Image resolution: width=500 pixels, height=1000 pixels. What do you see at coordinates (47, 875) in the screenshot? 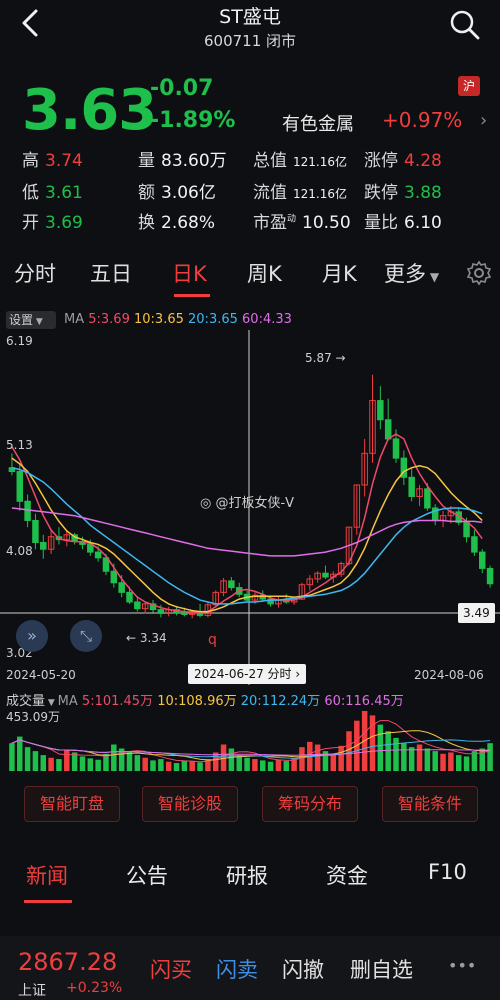
I see `tab-news: 新闻` at bounding box center [47, 875].